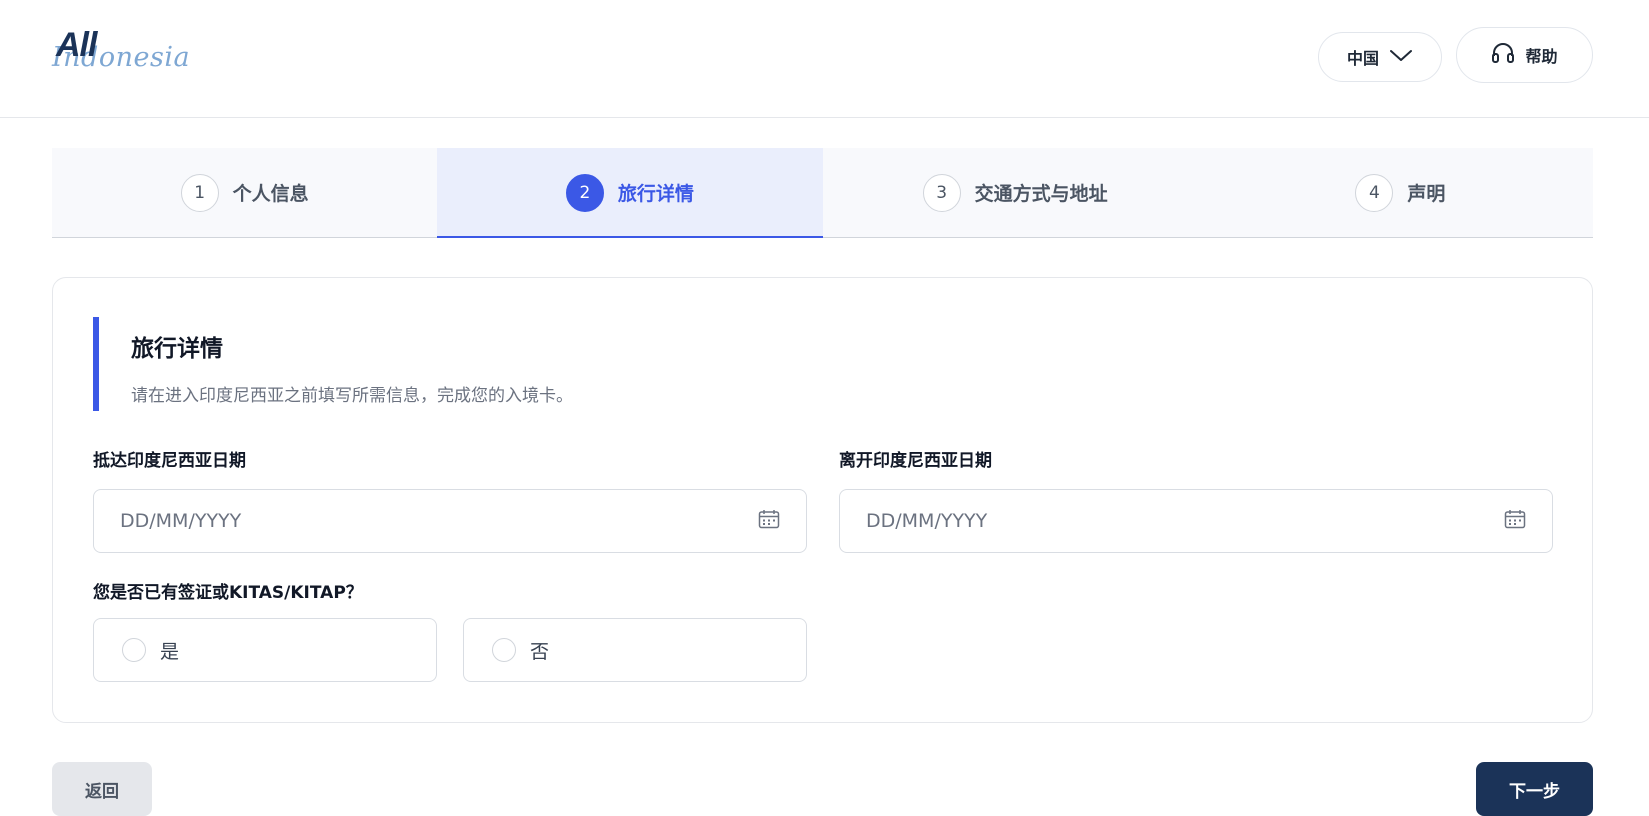  Describe the element at coordinates (1541, 56) in the screenshot. I see `help-label: 帮助` at that location.